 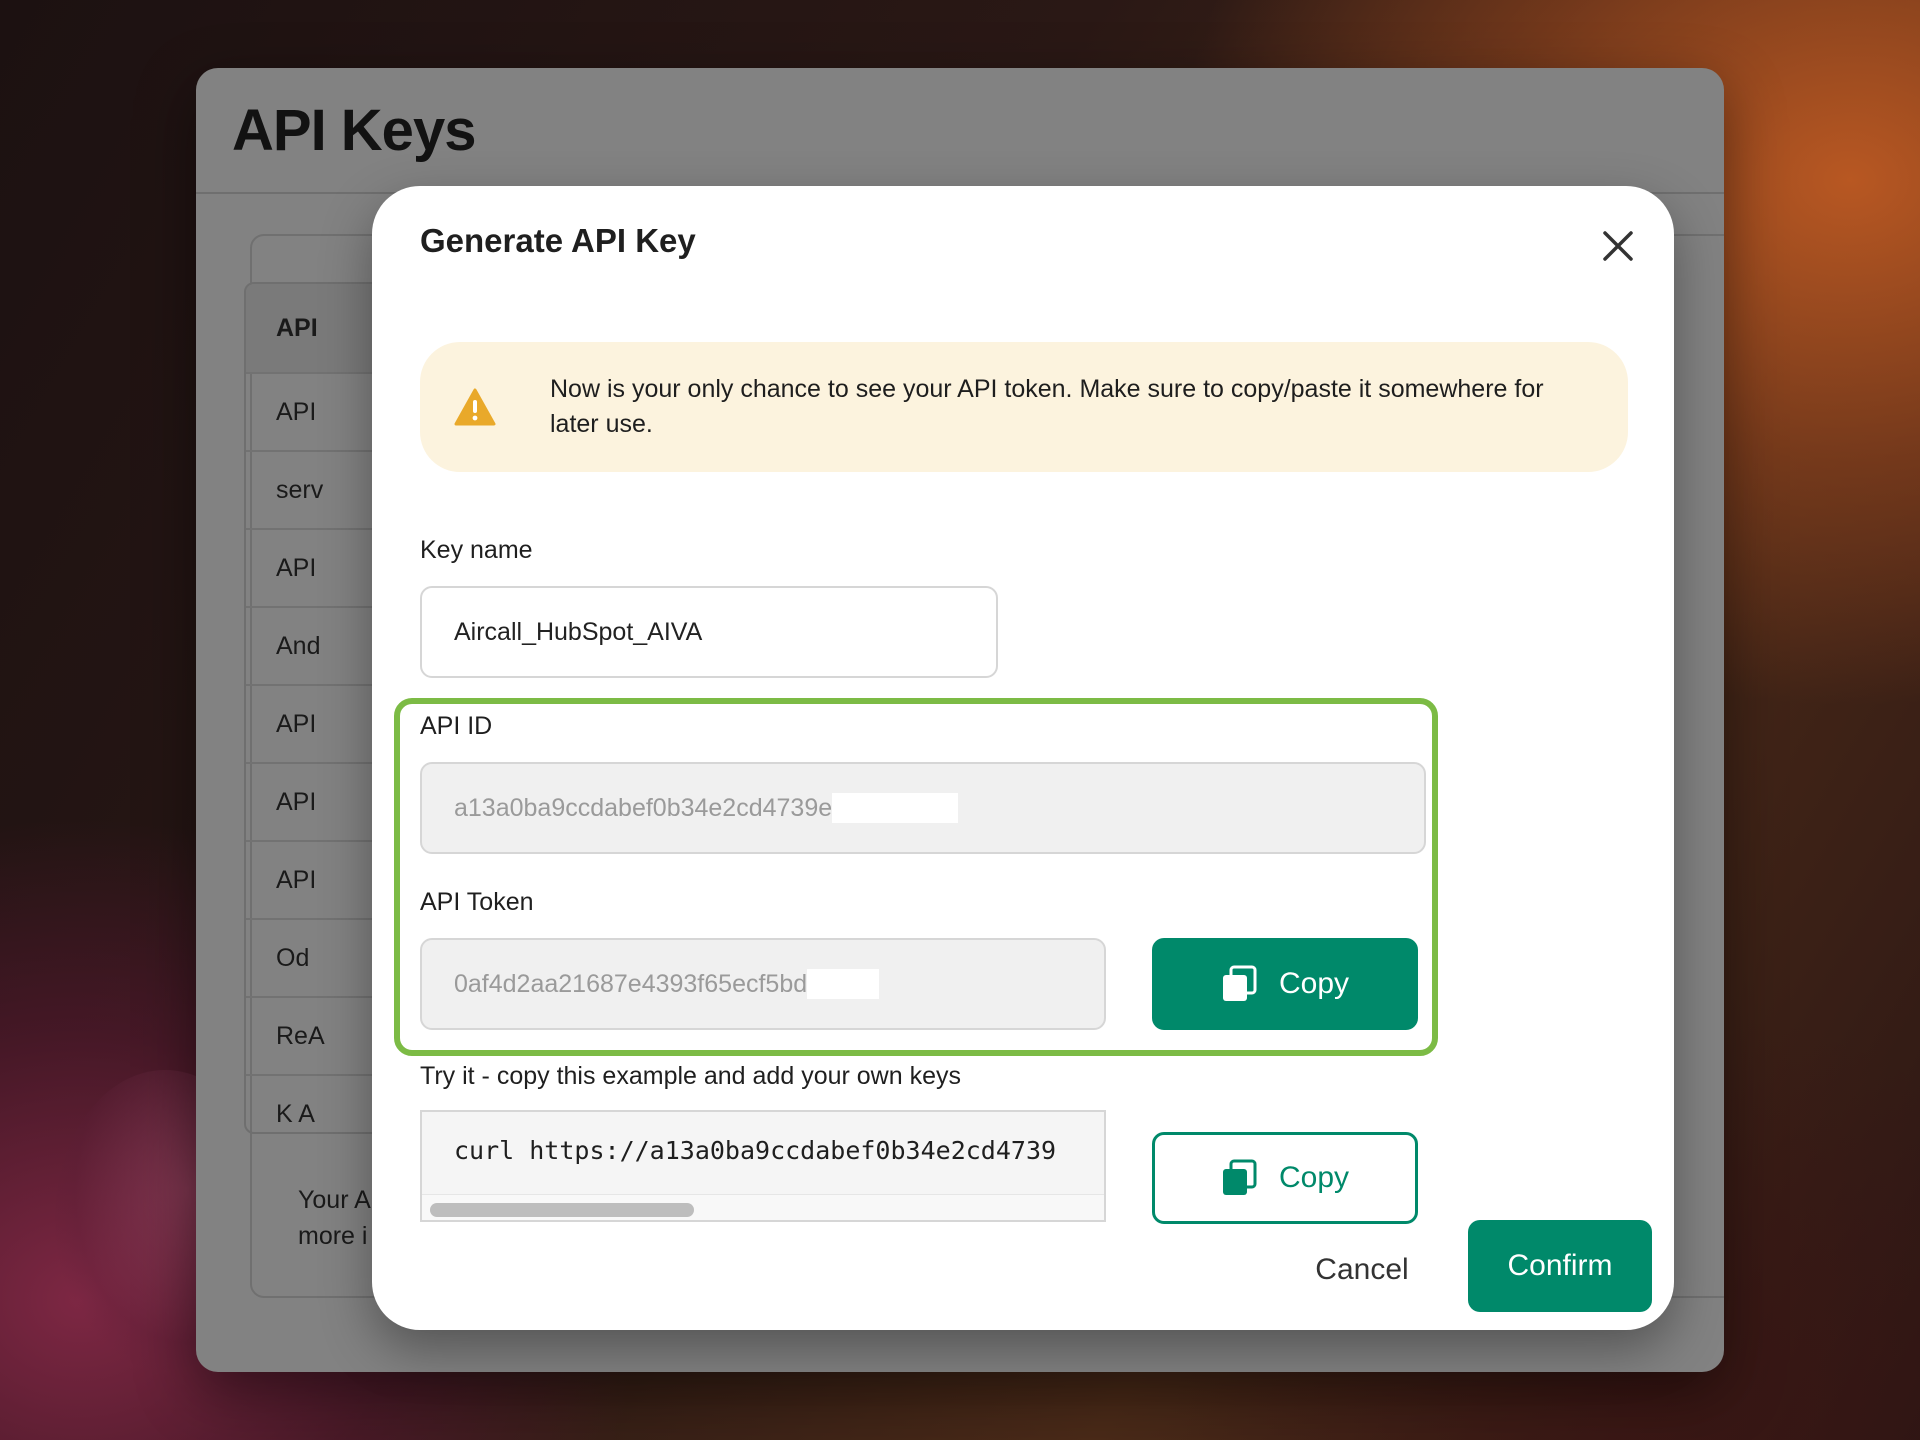 I want to click on api-id-field: a13a0ba9ccdabef0b34e2cd4739e, so click(x=923, y=808).